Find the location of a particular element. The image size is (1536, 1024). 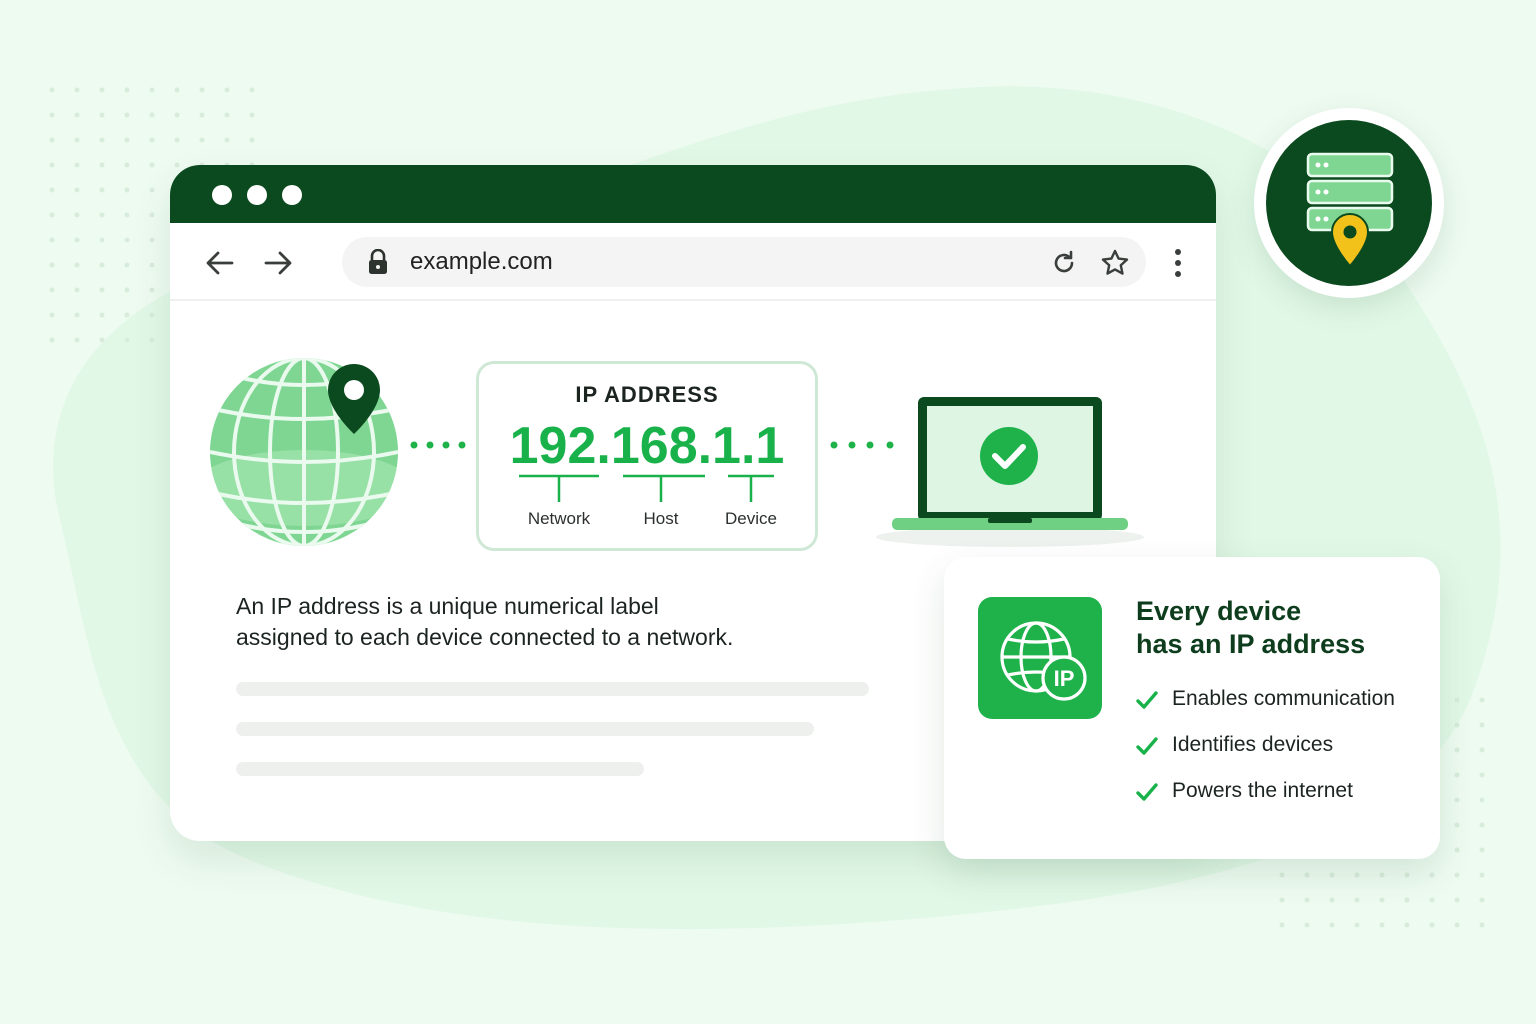

address-bar: example.com is located at coordinates (744, 262).